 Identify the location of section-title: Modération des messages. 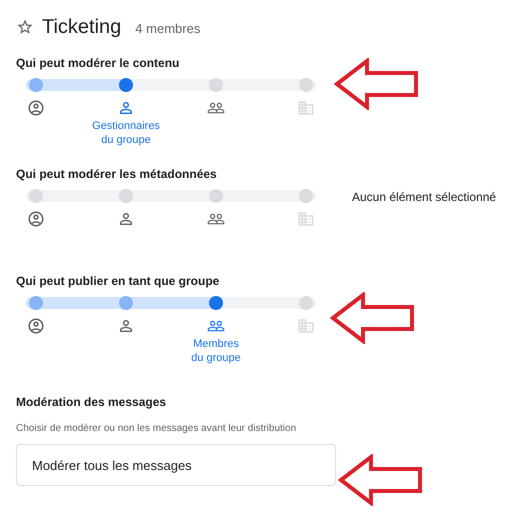
(92, 402).